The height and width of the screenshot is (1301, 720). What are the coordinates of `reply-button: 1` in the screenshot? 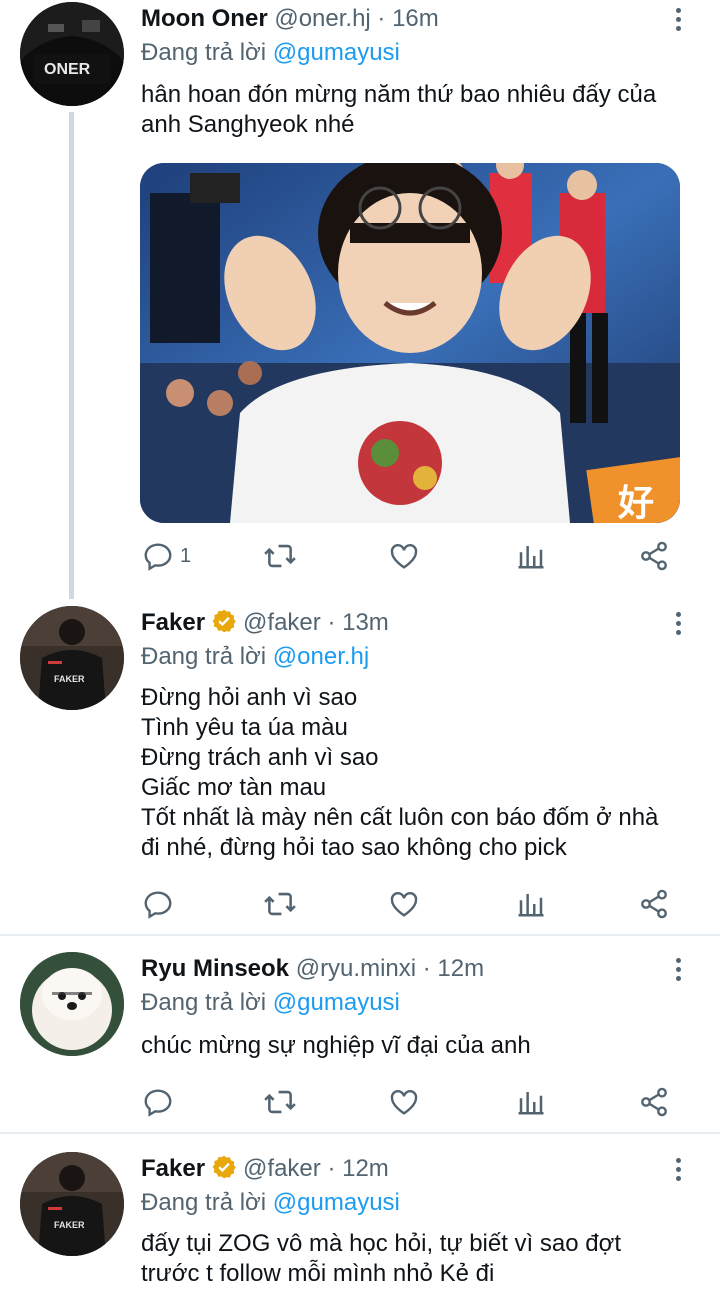 It's located at (166, 556).